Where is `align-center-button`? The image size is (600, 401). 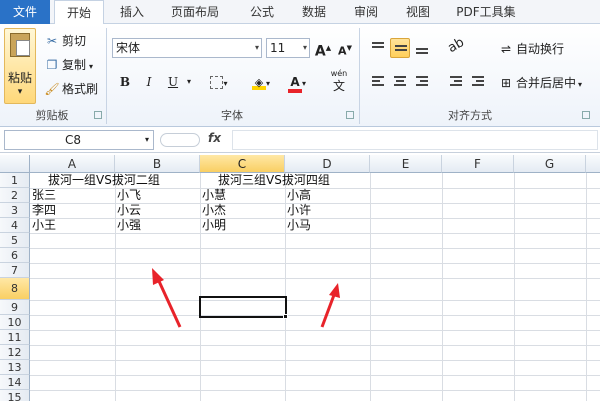
align-center-button is located at coordinates (400, 82).